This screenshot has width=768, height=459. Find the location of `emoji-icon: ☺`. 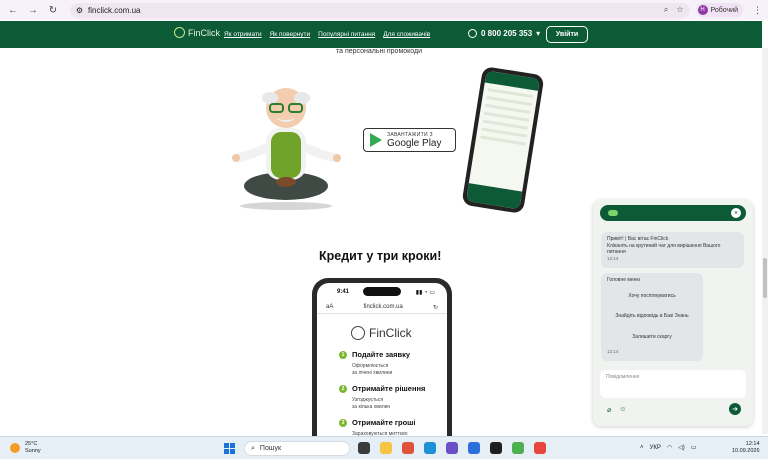

emoji-icon: ☺ is located at coordinates (622, 410).